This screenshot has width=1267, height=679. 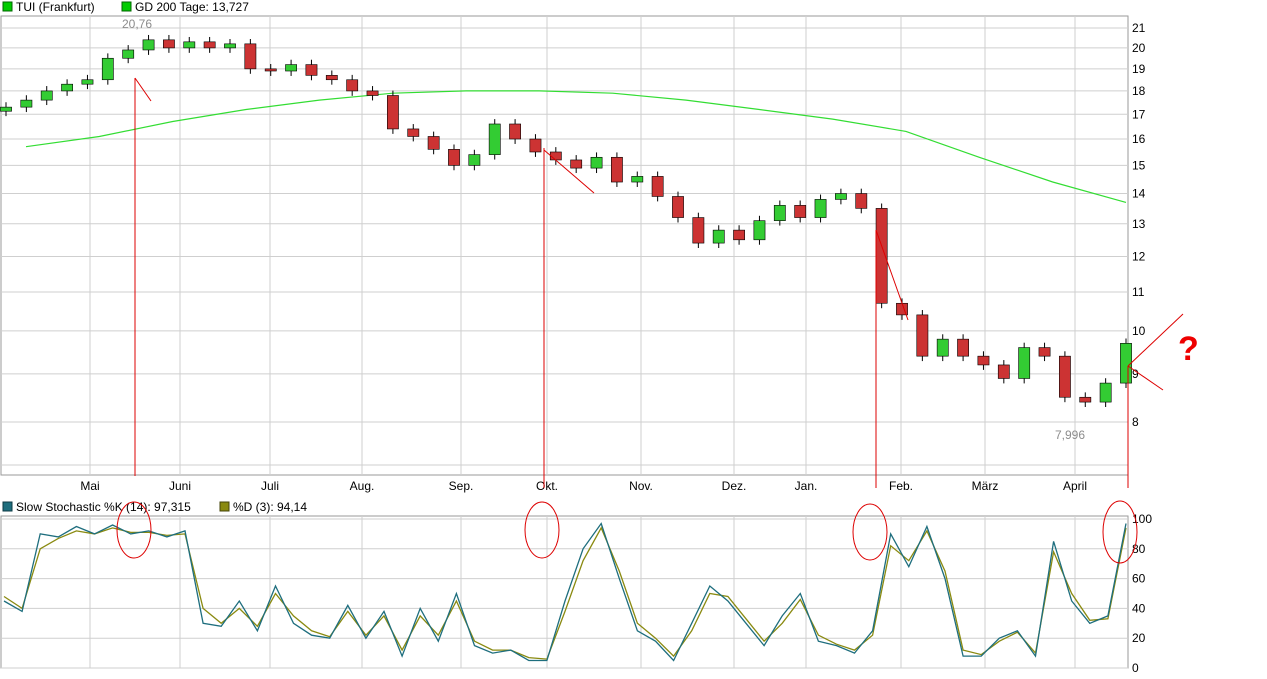 I want to click on price-y-tick-label: 8, so click(x=1135, y=422).